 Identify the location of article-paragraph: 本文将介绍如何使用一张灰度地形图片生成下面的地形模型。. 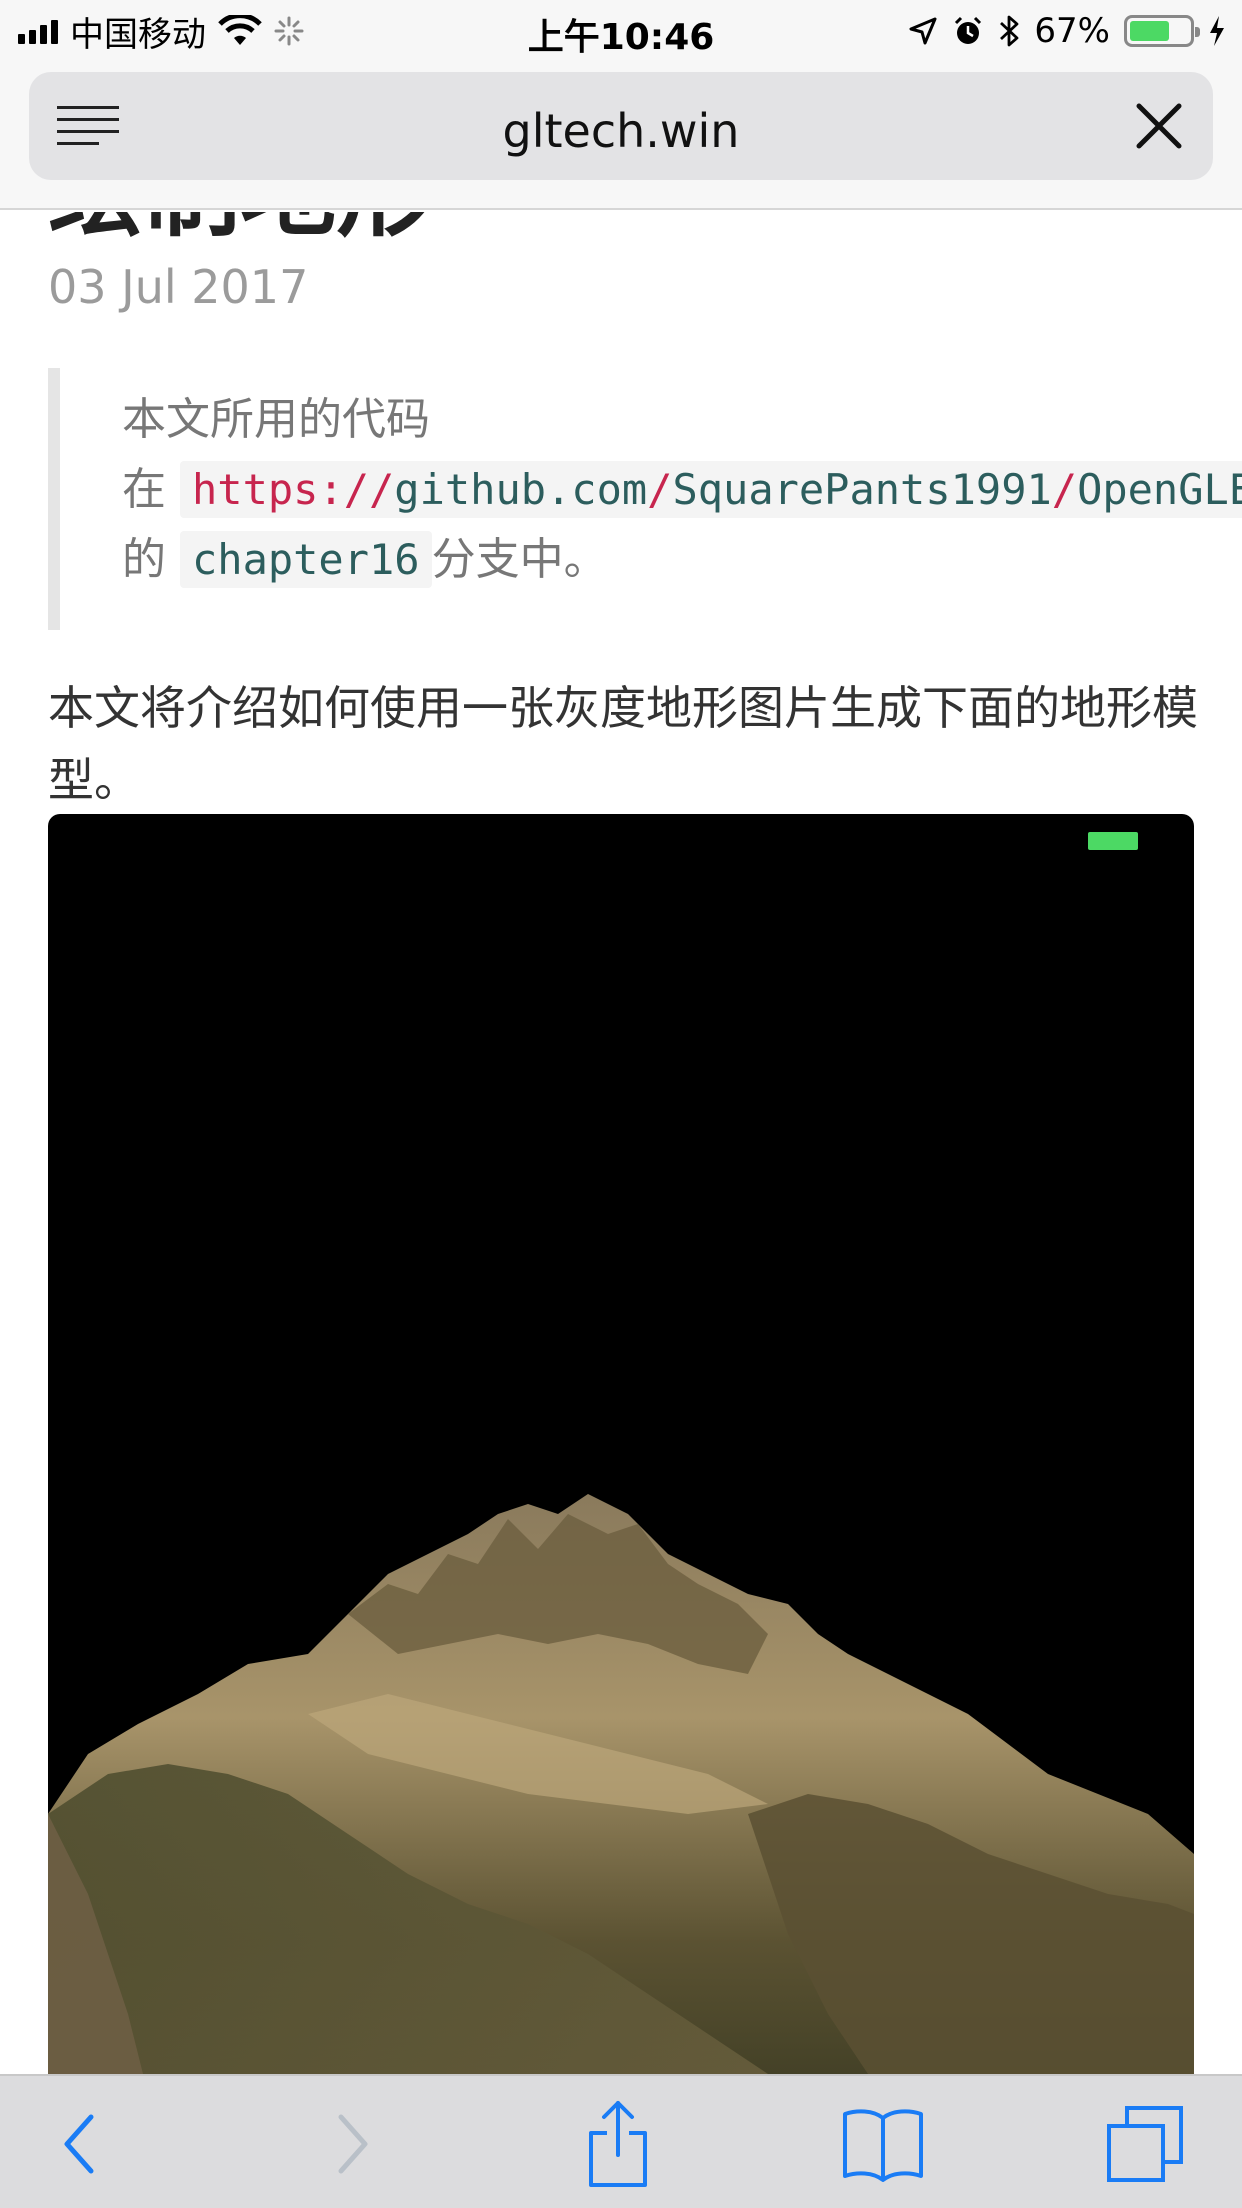
(623, 744).